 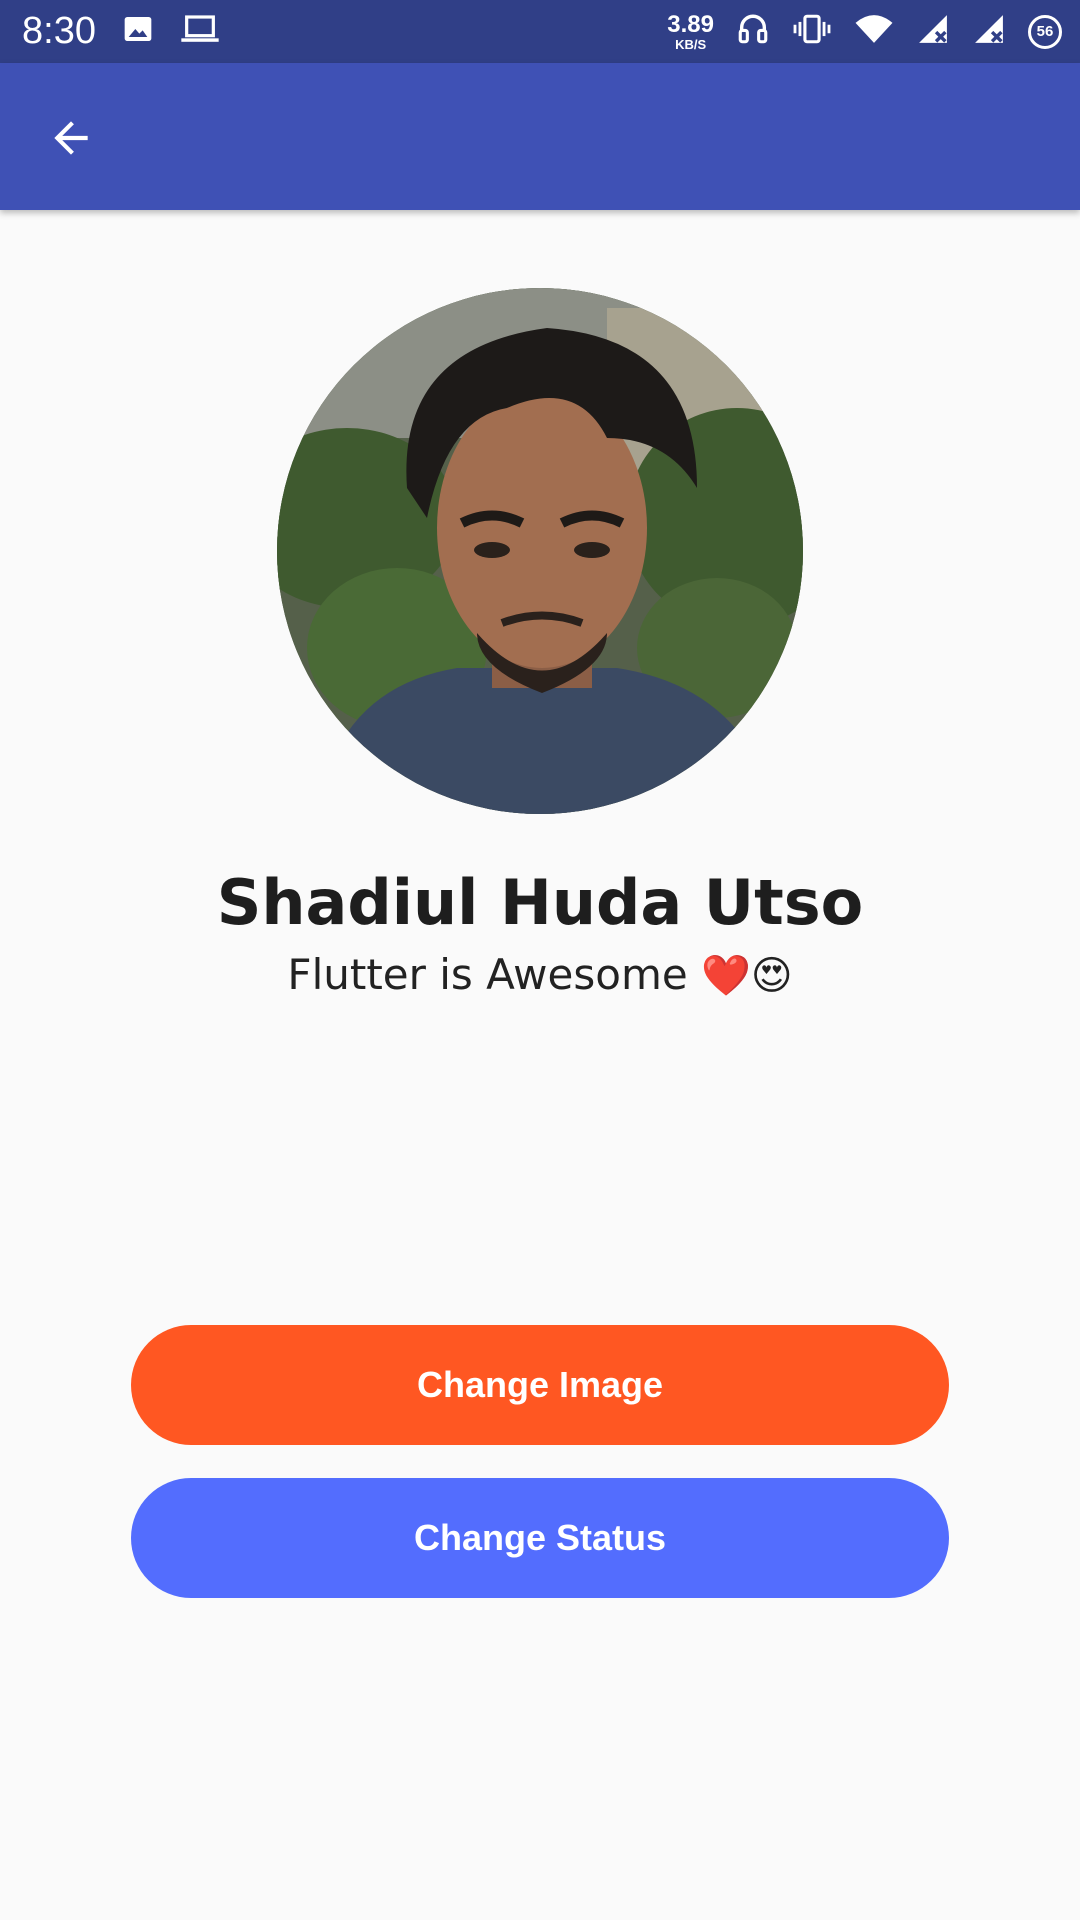 What do you see at coordinates (747, 976) in the screenshot?
I see `status-emoji: ❤️😍` at bounding box center [747, 976].